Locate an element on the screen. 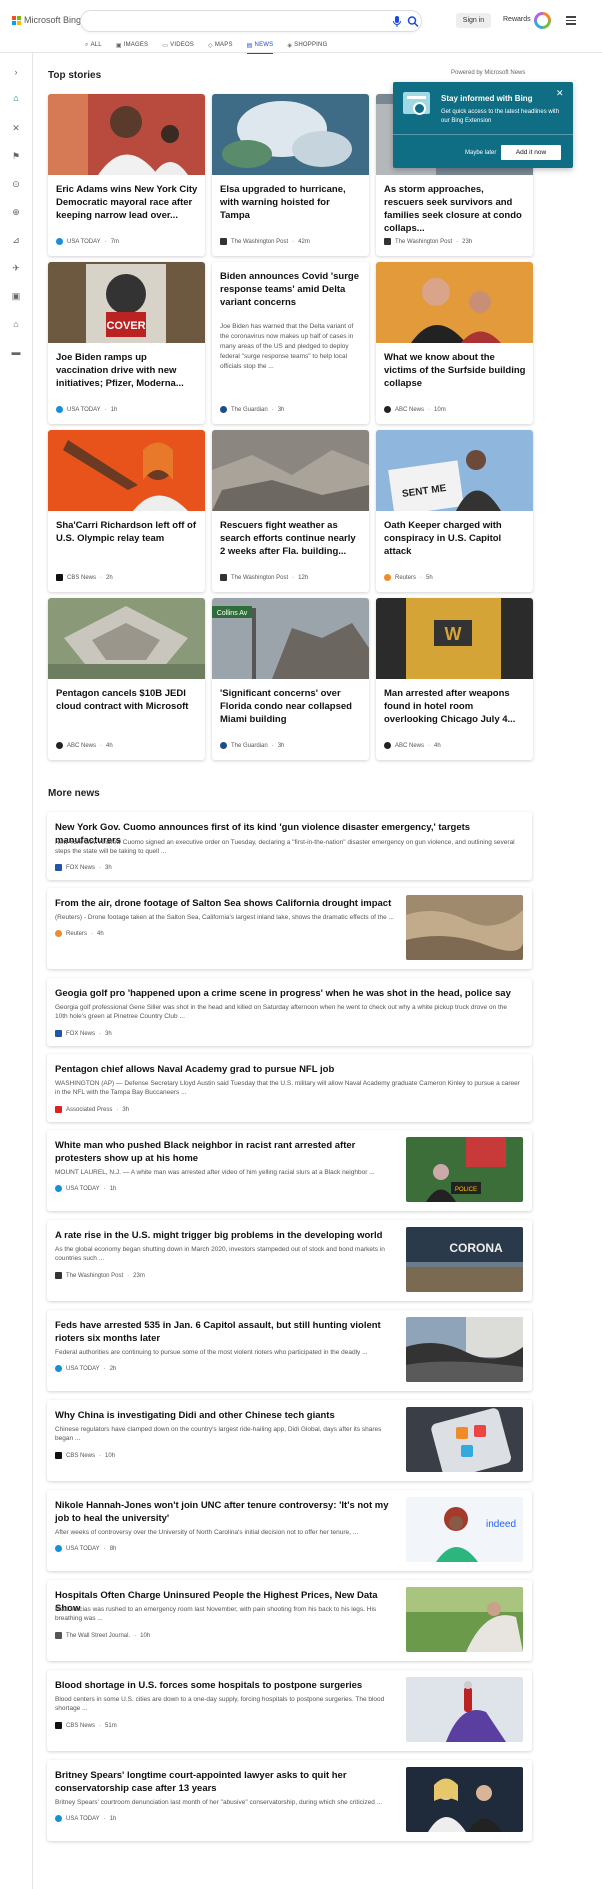 This screenshot has width=602, height=1889. hamburger-menu-icon is located at coordinates (571, 20).